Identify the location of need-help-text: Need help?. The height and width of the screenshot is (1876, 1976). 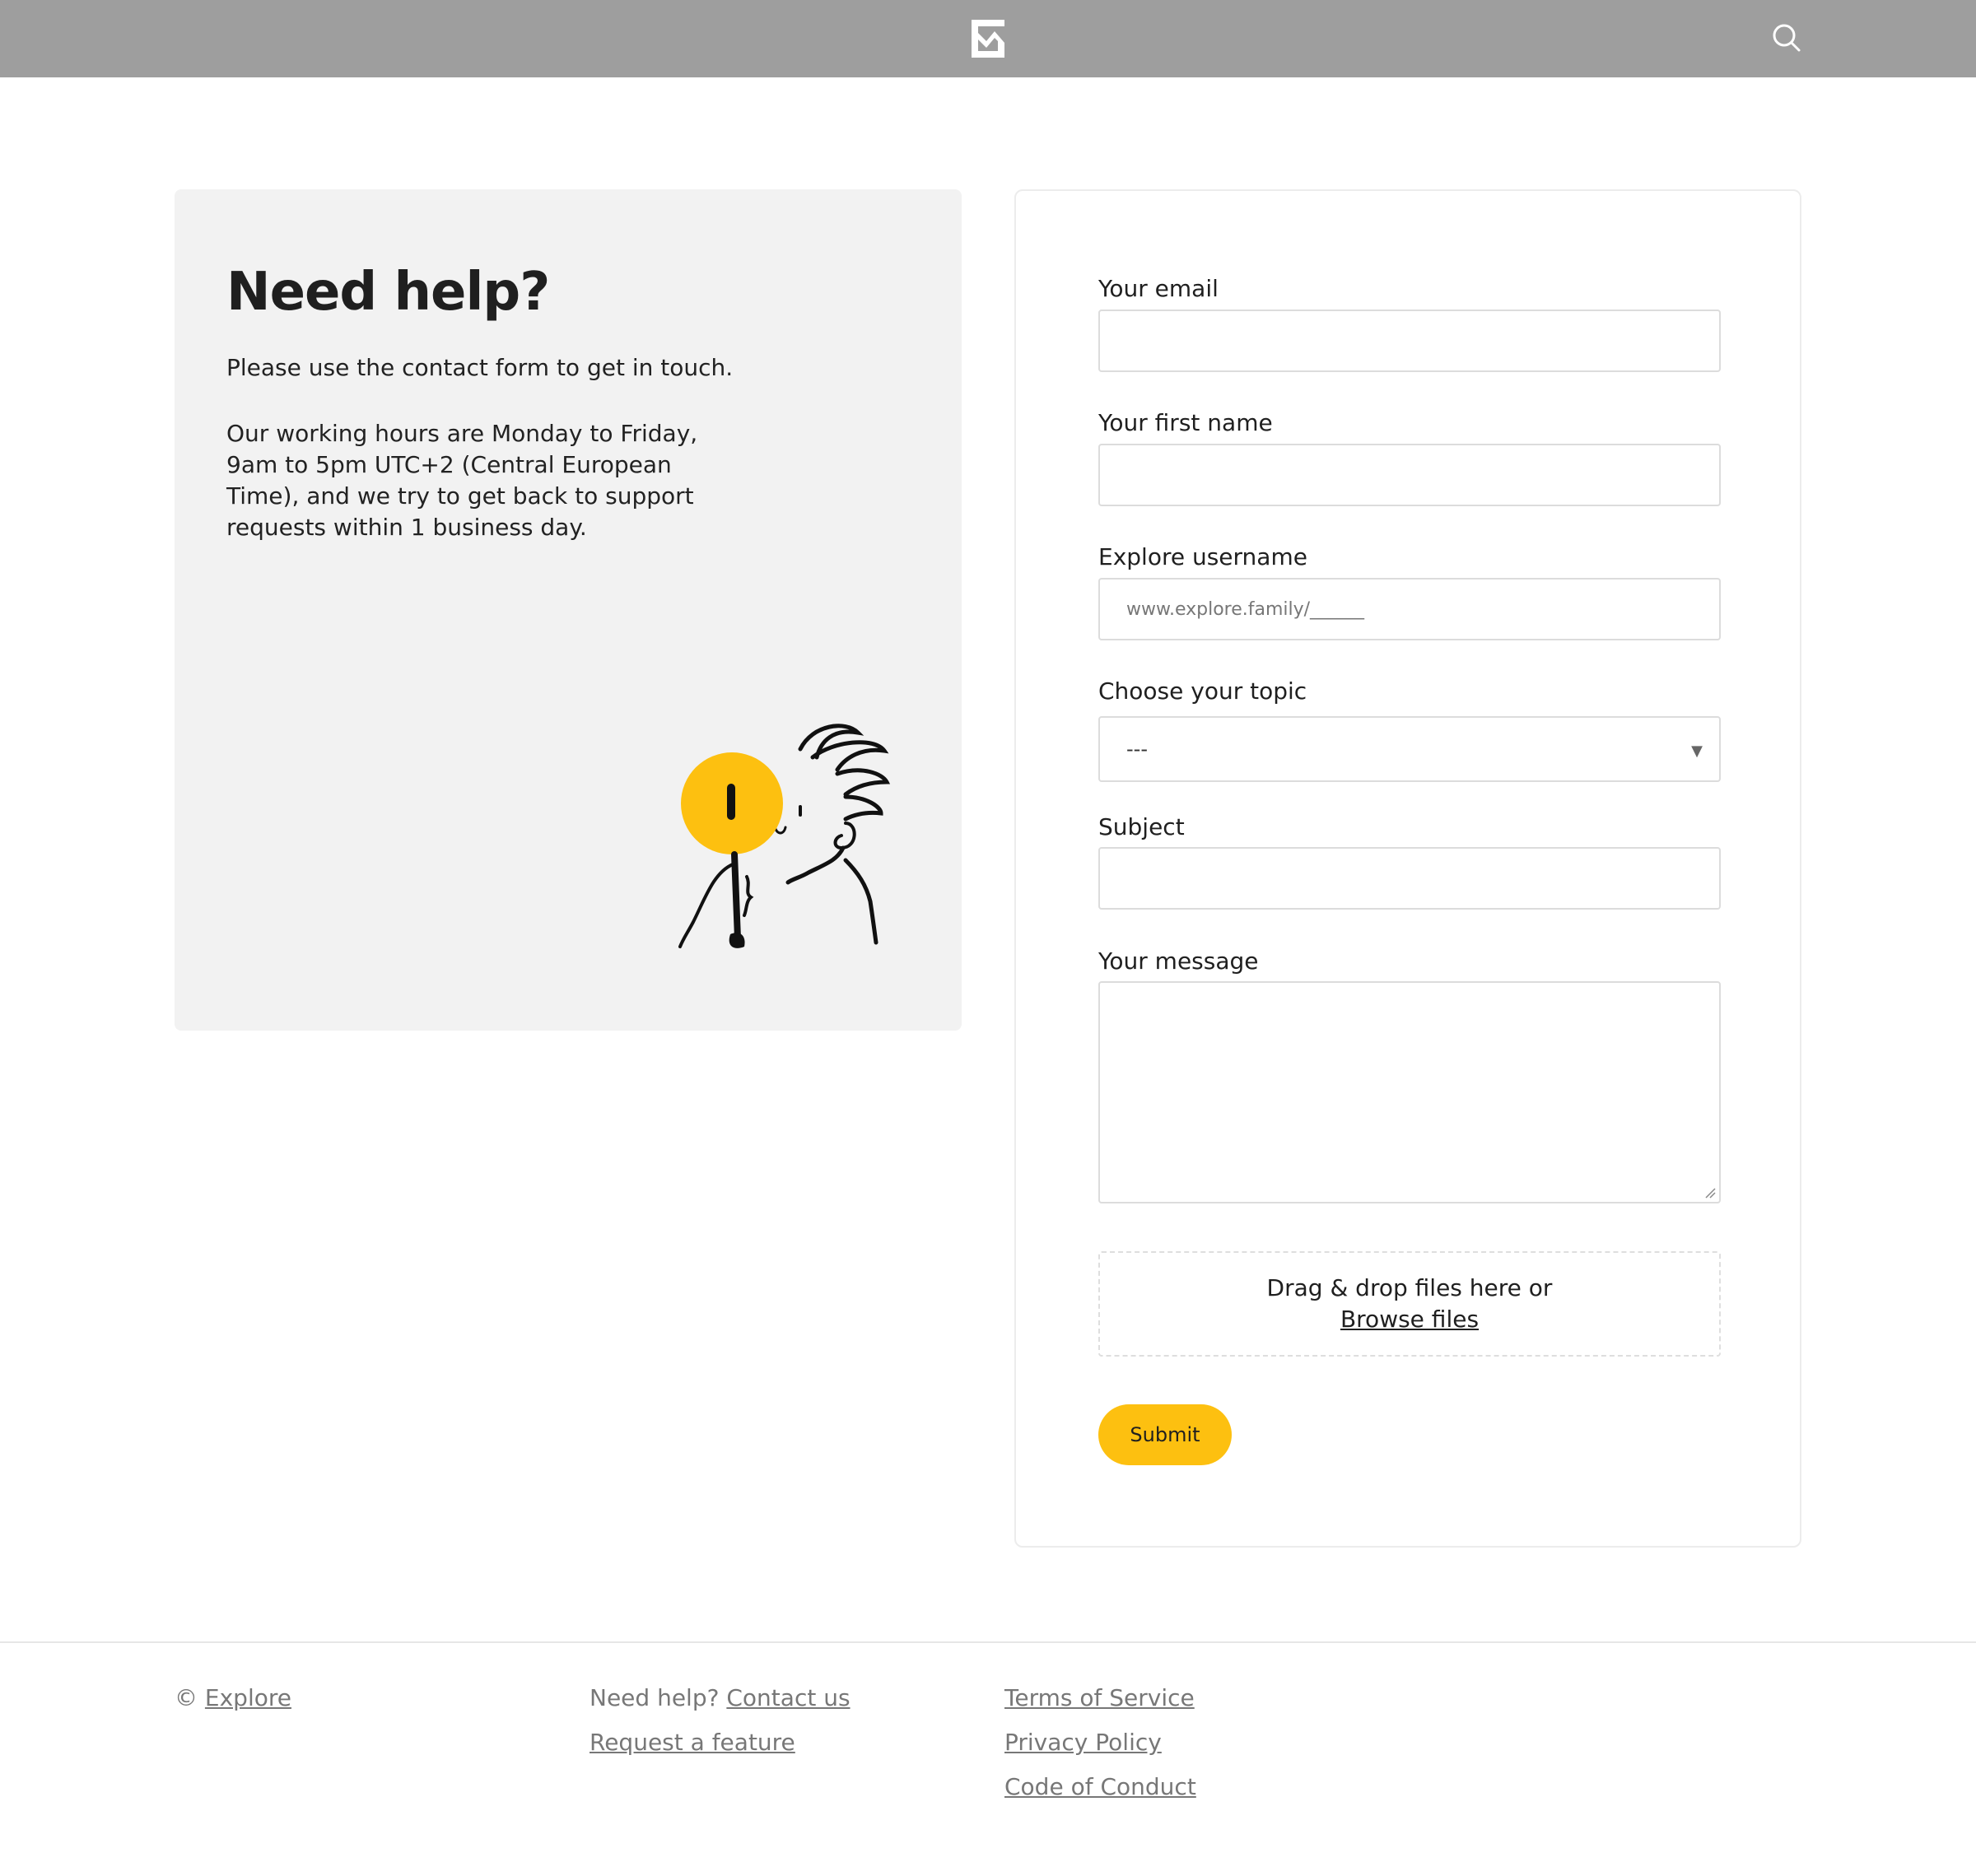
(655, 1697).